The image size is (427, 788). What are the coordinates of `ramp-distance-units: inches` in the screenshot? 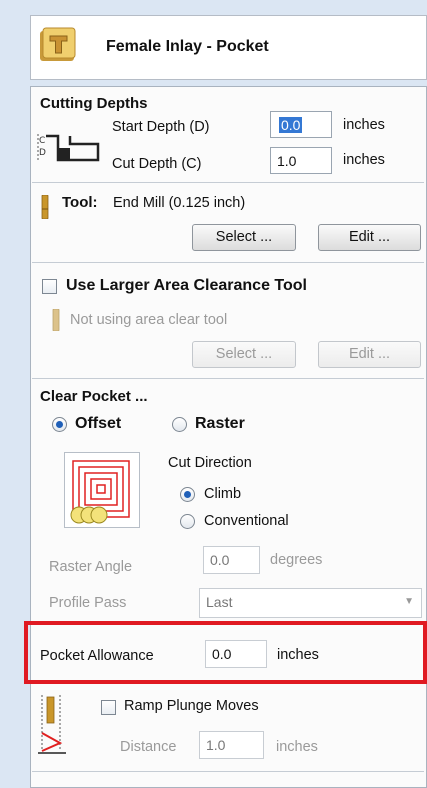 It's located at (297, 747).